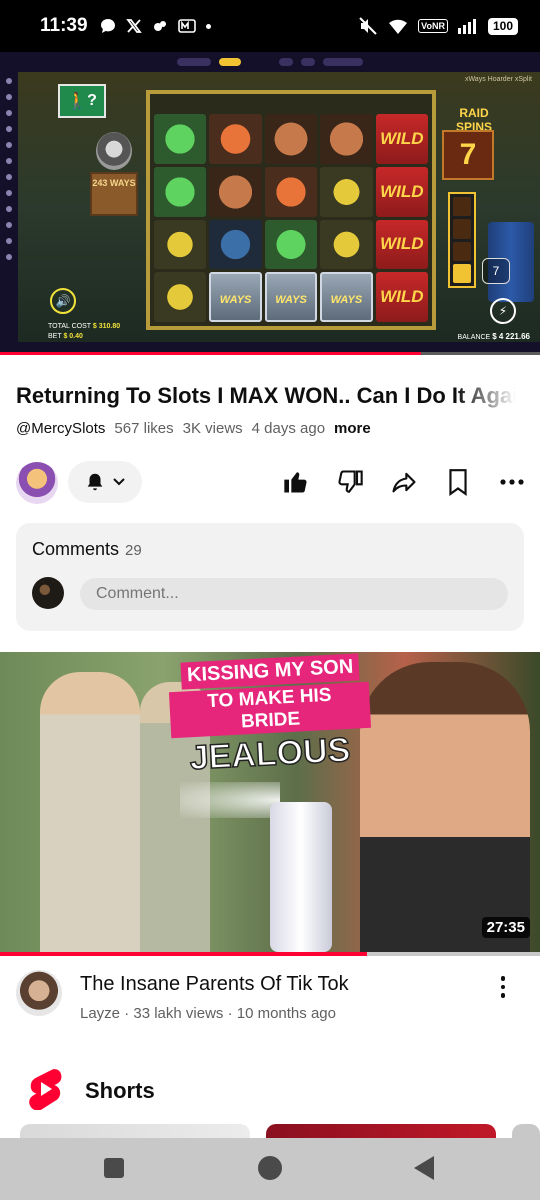  What do you see at coordinates (270, 26) in the screenshot?
I see `status-bar: 11:39 VoNR 100` at bounding box center [270, 26].